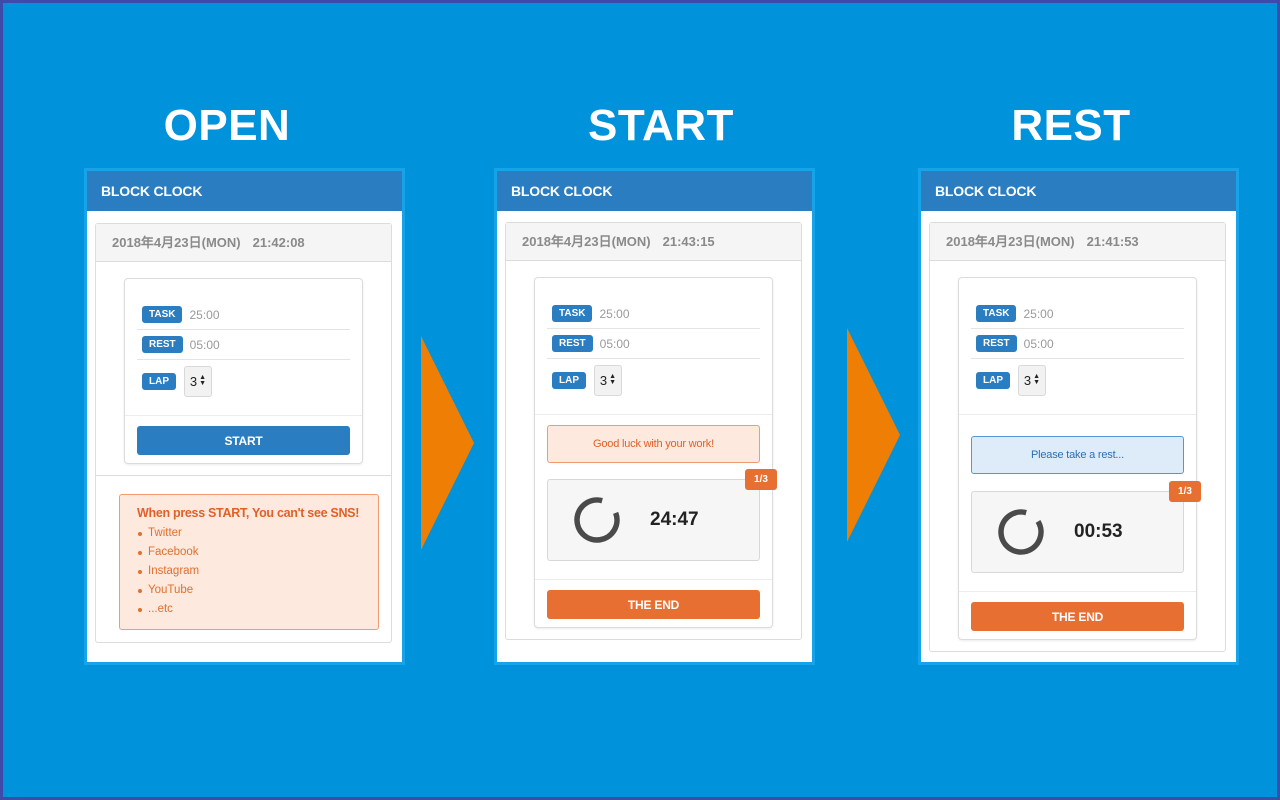 Image resolution: width=1280 pixels, height=800 pixels. I want to click on list-item: Twitter, so click(257, 533).